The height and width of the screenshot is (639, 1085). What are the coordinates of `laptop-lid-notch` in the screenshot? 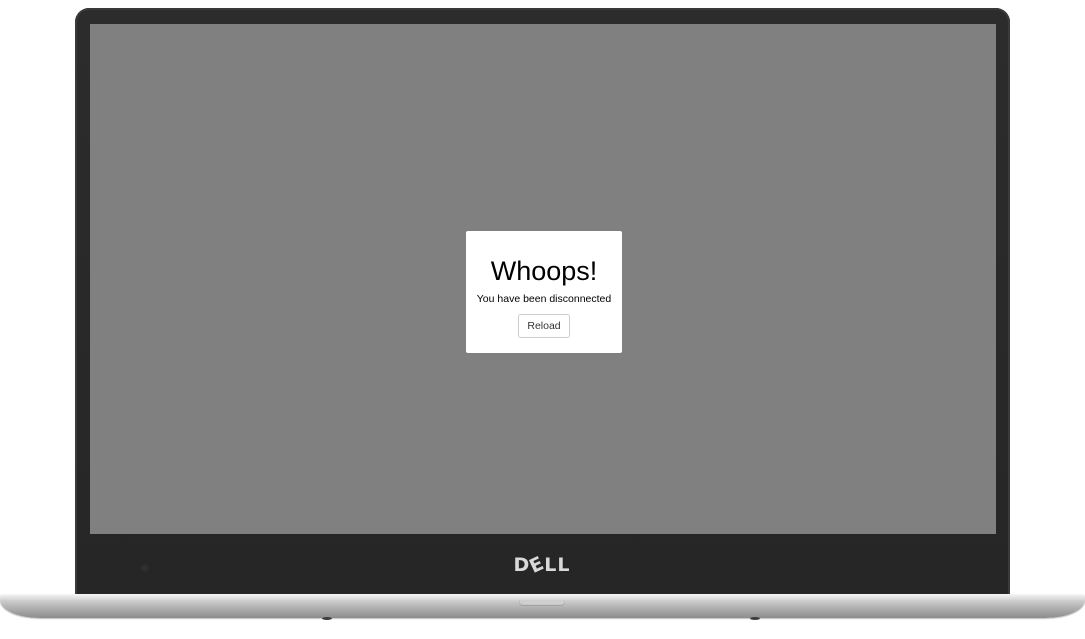 It's located at (542, 603).